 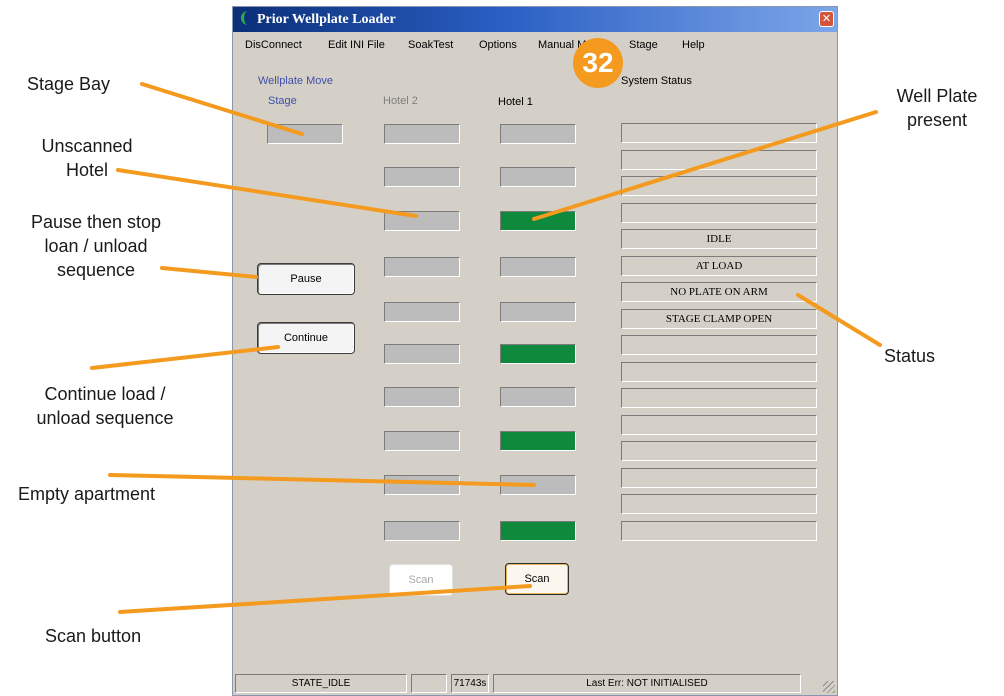 What do you see at coordinates (826, 19) in the screenshot?
I see `close-icon: ✕` at bounding box center [826, 19].